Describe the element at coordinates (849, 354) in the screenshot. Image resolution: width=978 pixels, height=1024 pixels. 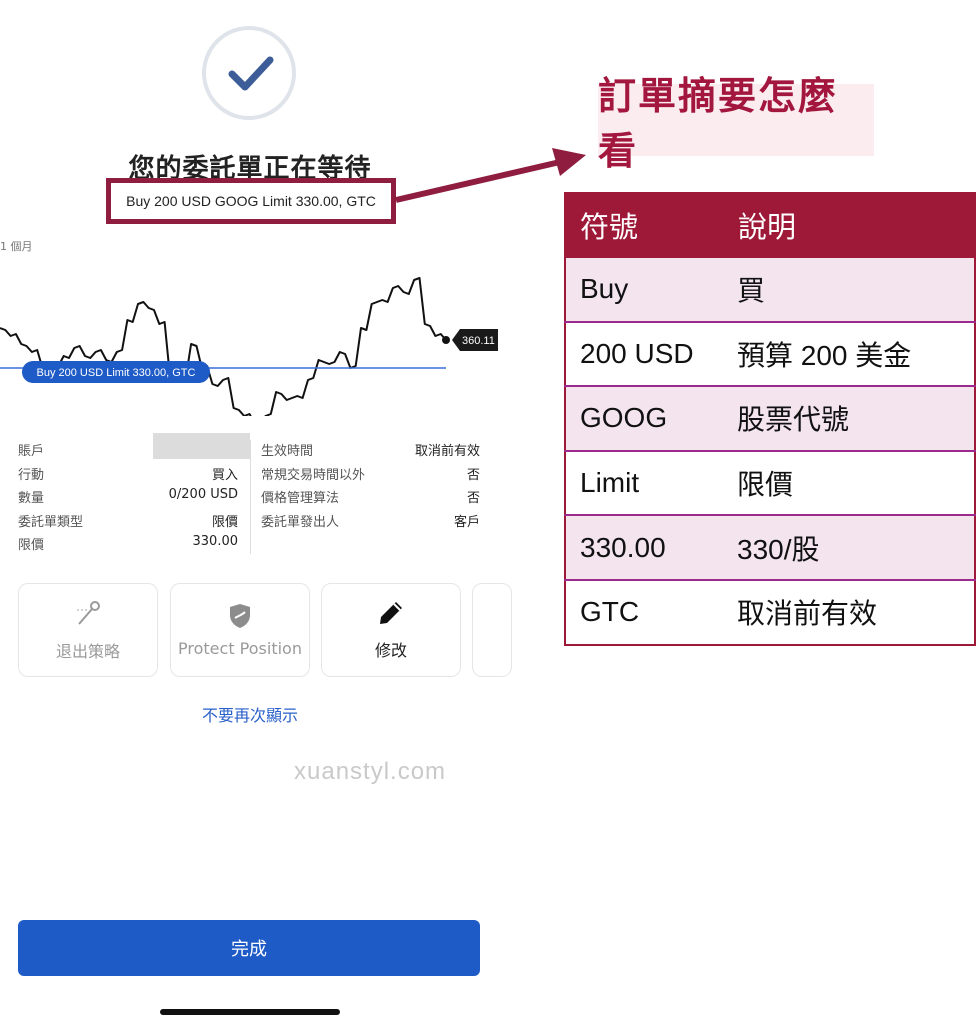
I see `legend-description: 預算 200 美金` at that location.